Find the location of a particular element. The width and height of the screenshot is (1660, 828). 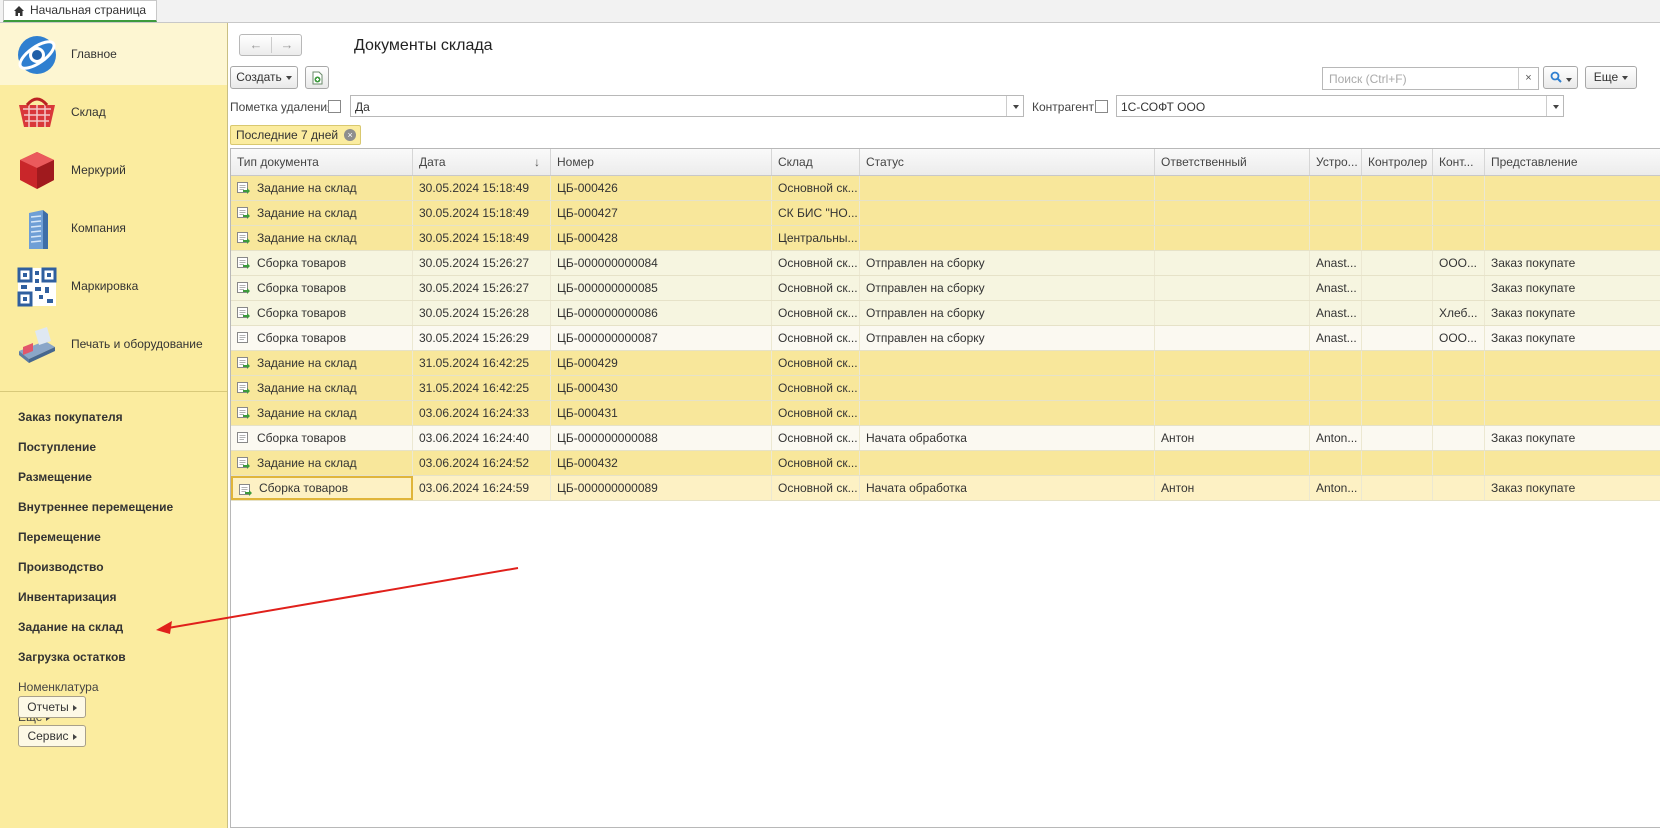

nav-placement: Размещение is located at coordinates (118, 477).